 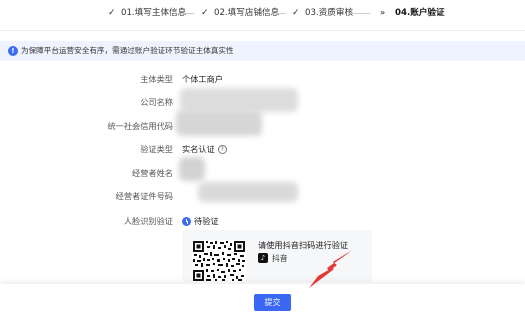 I want to click on submit-button: 提交, so click(x=272, y=302).